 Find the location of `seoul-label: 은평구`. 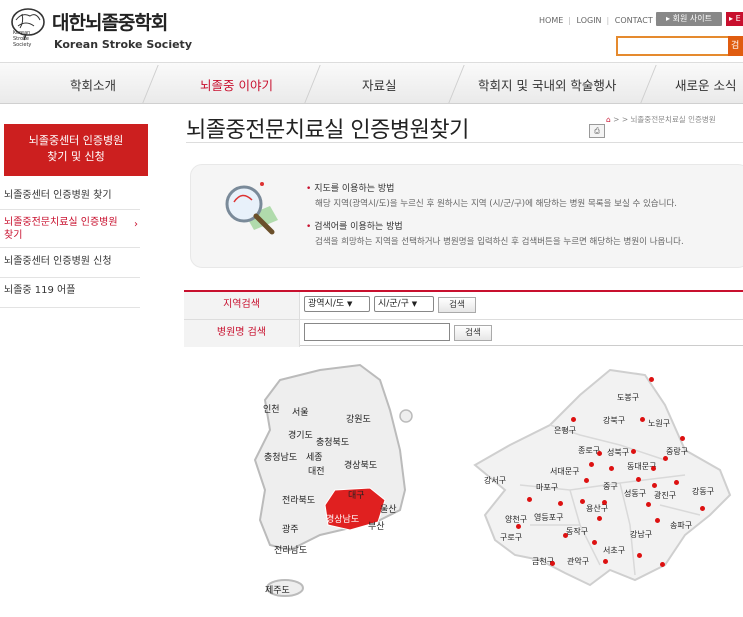

seoul-label: 은평구 is located at coordinates (565, 430).